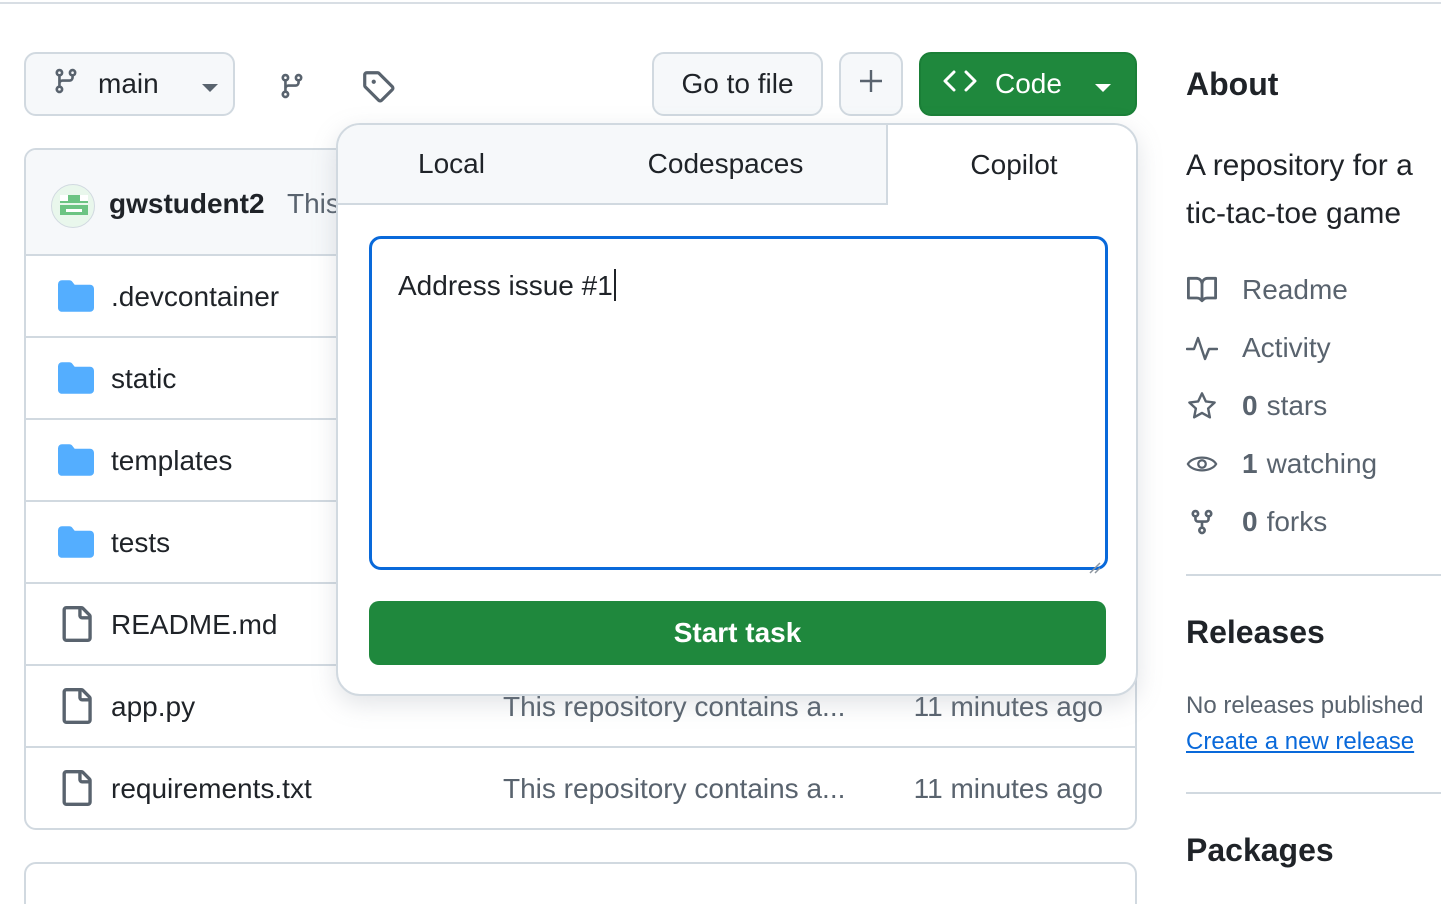  Describe the element at coordinates (1232, 84) in the screenshot. I see `about-heading: About` at that location.